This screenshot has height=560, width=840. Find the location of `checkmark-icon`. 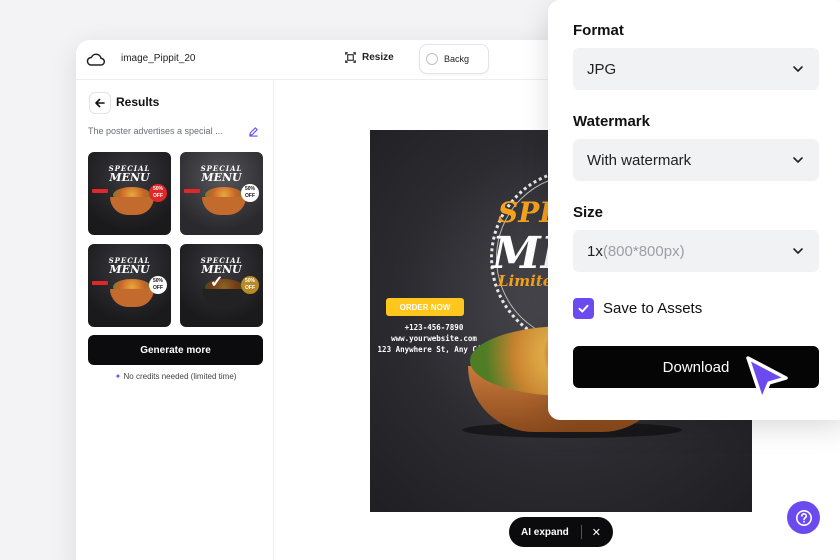

checkmark-icon is located at coordinates (583, 308).